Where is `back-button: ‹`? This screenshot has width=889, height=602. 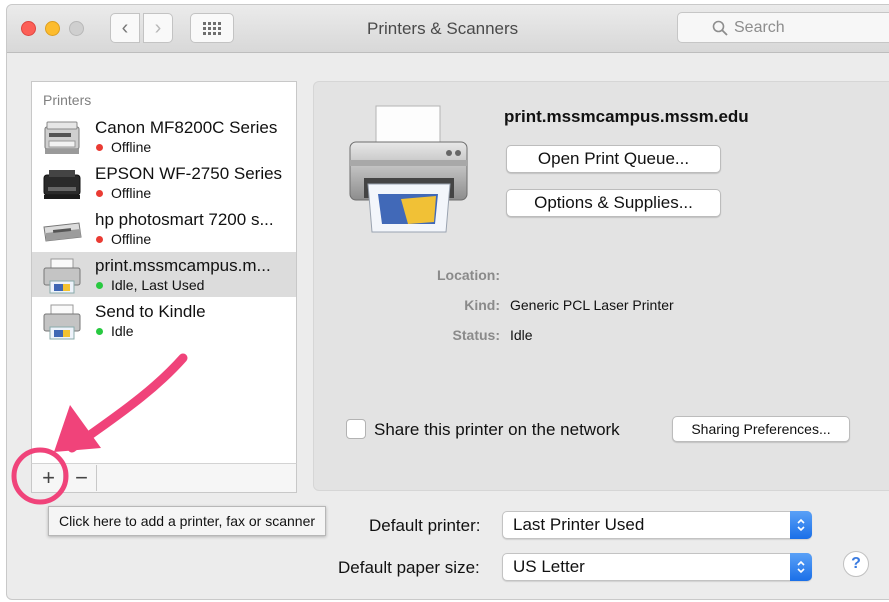
back-button: ‹ is located at coordinates (125, 28).